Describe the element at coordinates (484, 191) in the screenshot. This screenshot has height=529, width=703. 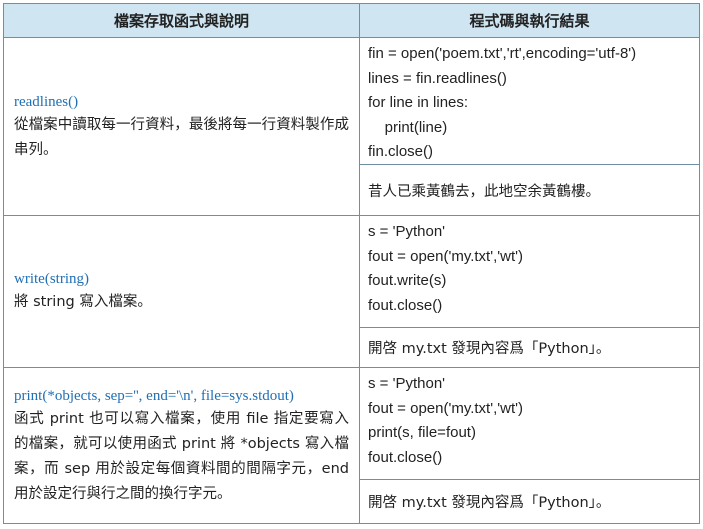
I see `execution-result: 昔人已乘黃鶴去，此地空余黃鶴樓。` at that location.